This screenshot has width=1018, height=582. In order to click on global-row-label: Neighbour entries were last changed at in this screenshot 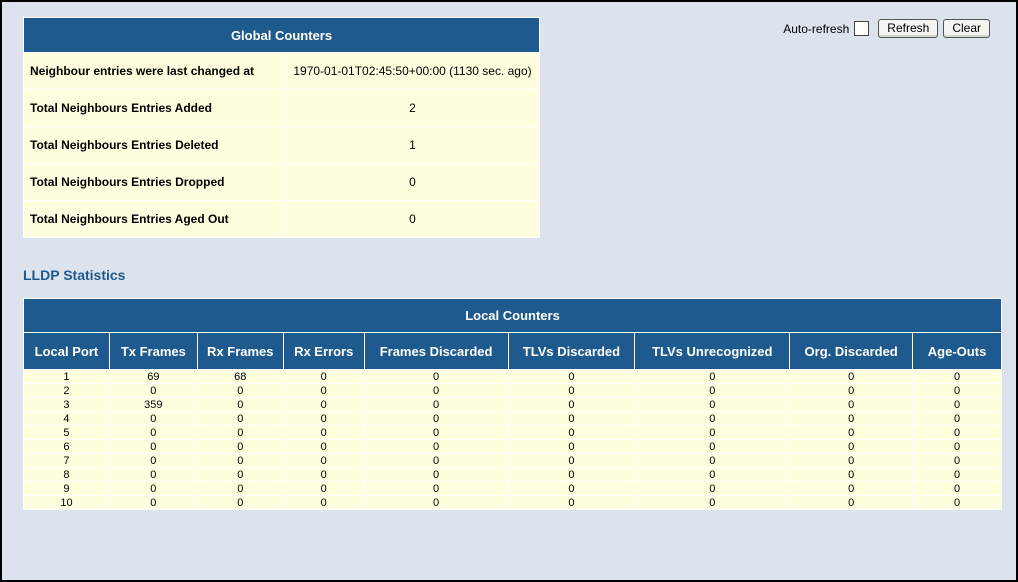, I will do `click(154, 71)`.